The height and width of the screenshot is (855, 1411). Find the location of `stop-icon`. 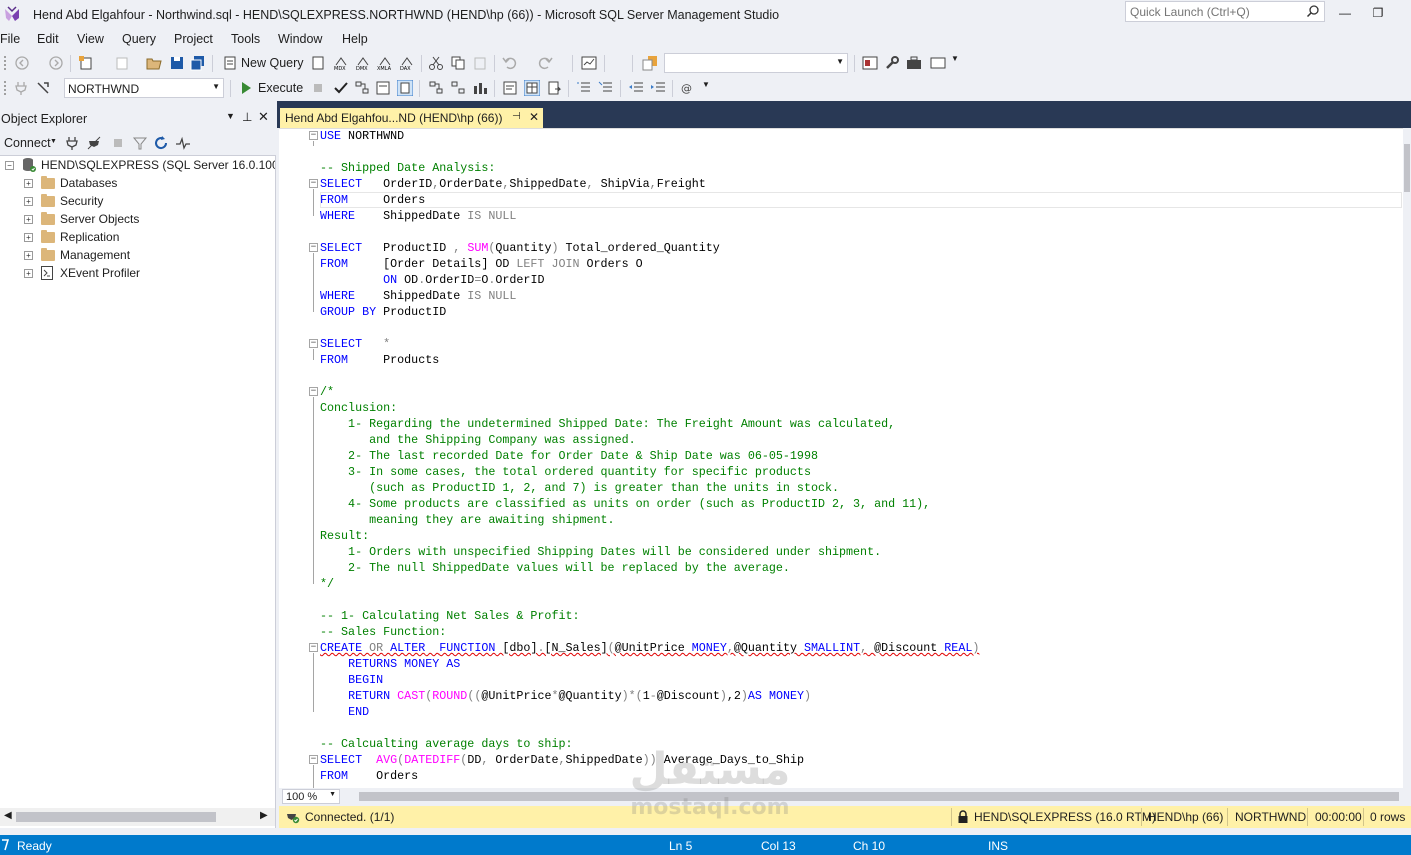

stop-icon is located at coordinates (118, 143).